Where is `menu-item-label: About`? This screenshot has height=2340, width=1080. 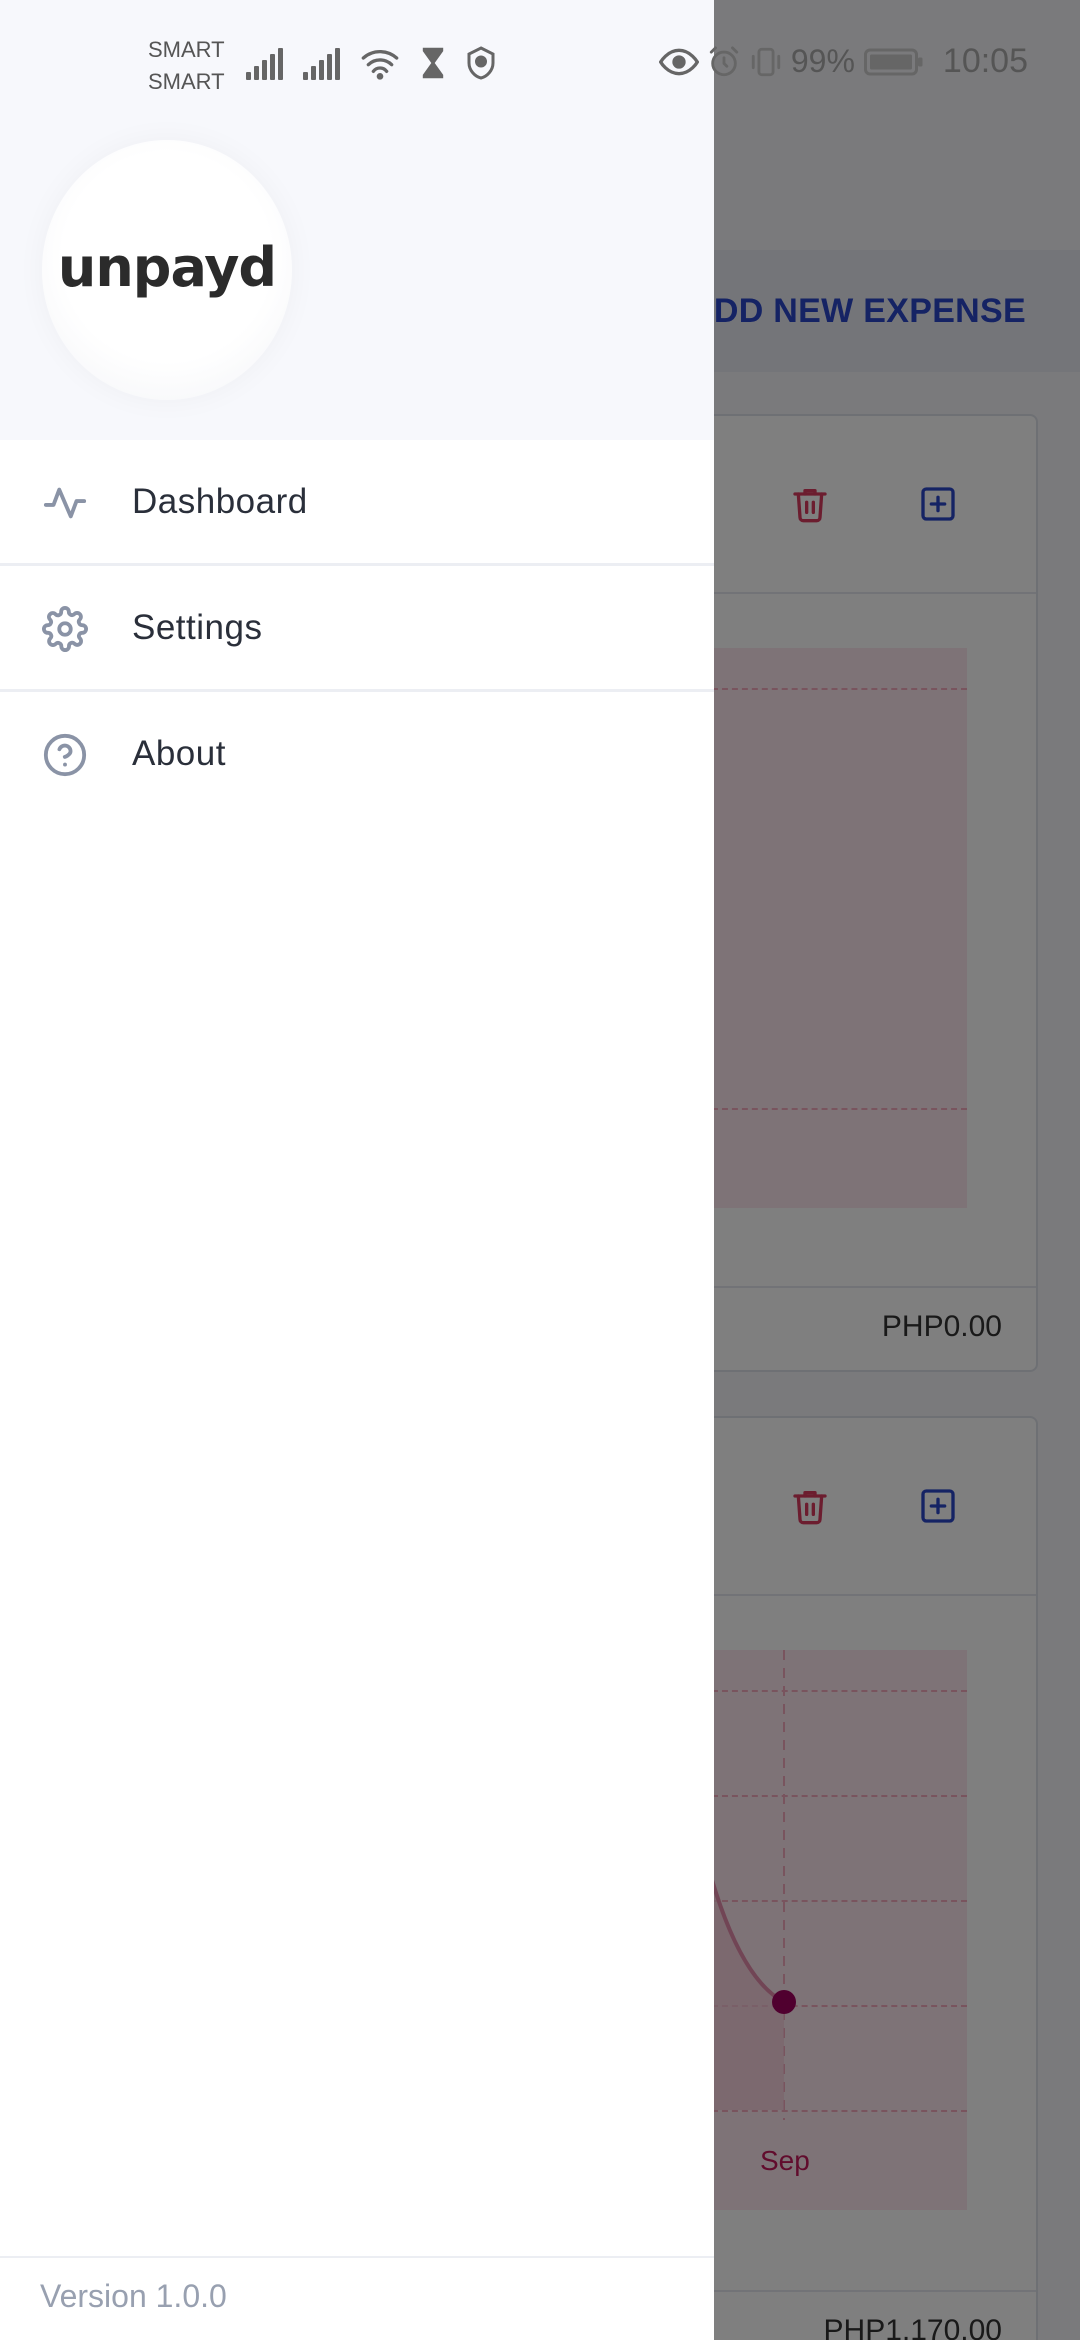 menu-item-label: About is located at coordinates (179, 753).